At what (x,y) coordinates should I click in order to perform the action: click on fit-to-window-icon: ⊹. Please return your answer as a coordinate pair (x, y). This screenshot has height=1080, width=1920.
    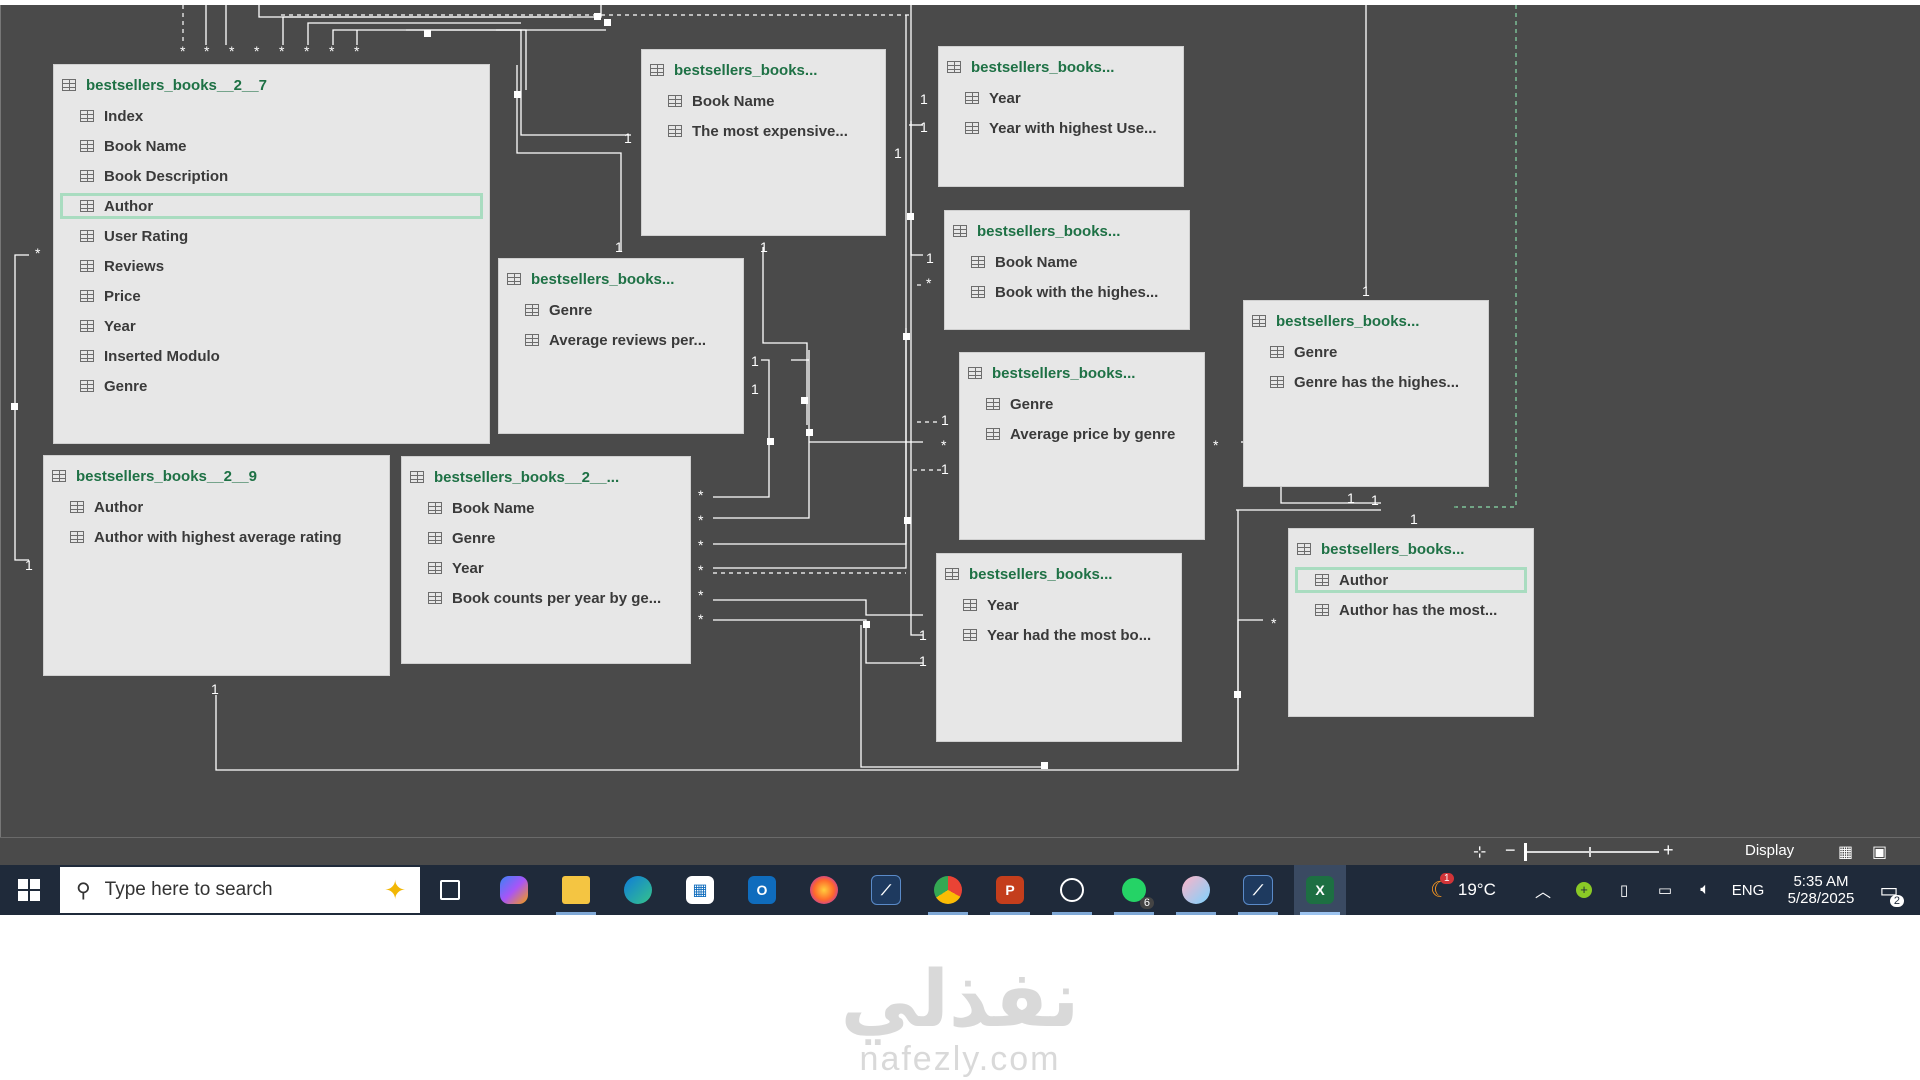
    Looking at the image, I should click on (1479, 852).